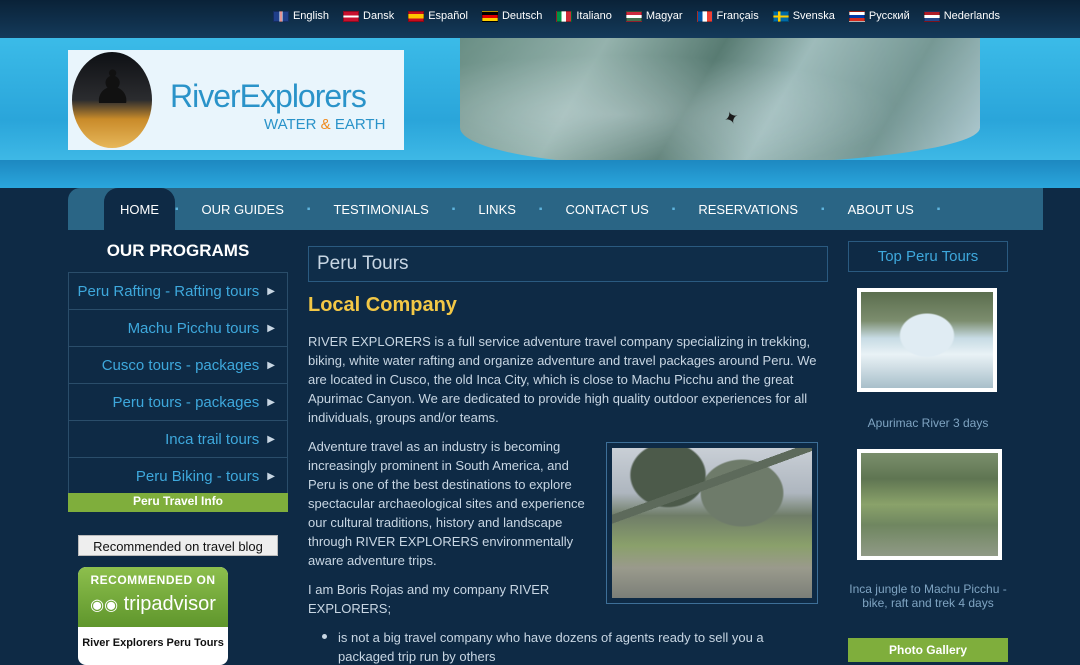 The height and width of the screenshot is (665, 1080). I want to click on nav-contact-us: CONTACT US, so click(606, 209).